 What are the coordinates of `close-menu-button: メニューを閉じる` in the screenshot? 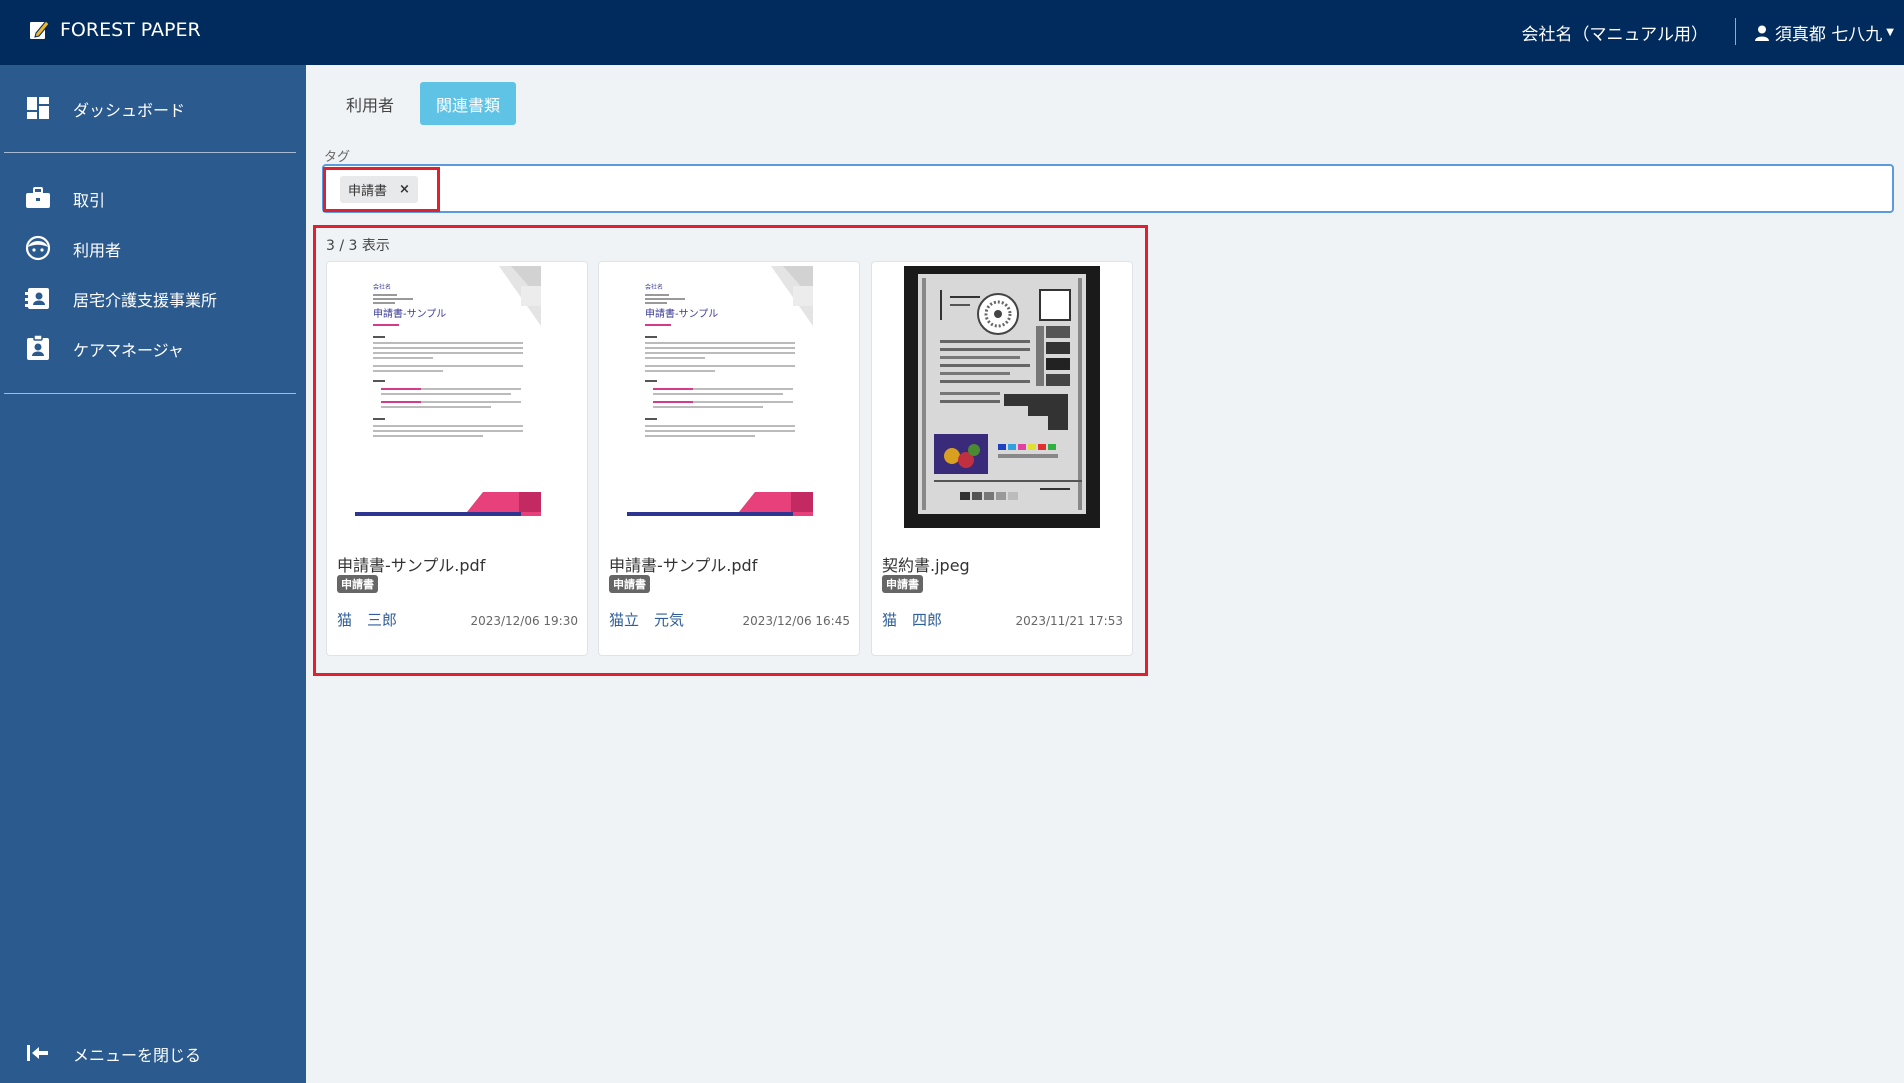 It's located at (153, 1052).